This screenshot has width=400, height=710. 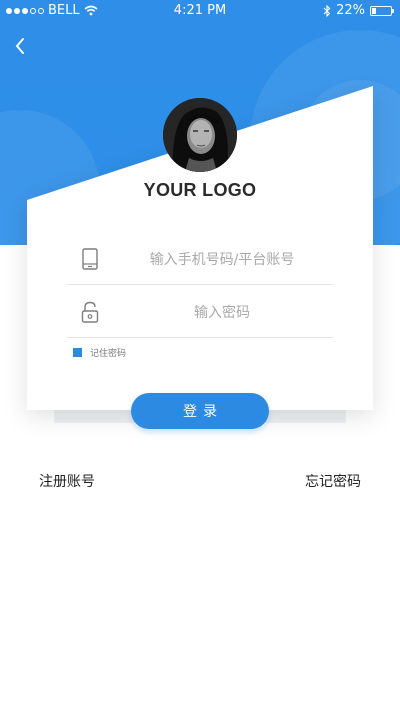 I want to click on remember-password-label: 记住密码, so click(x=108, y=354).